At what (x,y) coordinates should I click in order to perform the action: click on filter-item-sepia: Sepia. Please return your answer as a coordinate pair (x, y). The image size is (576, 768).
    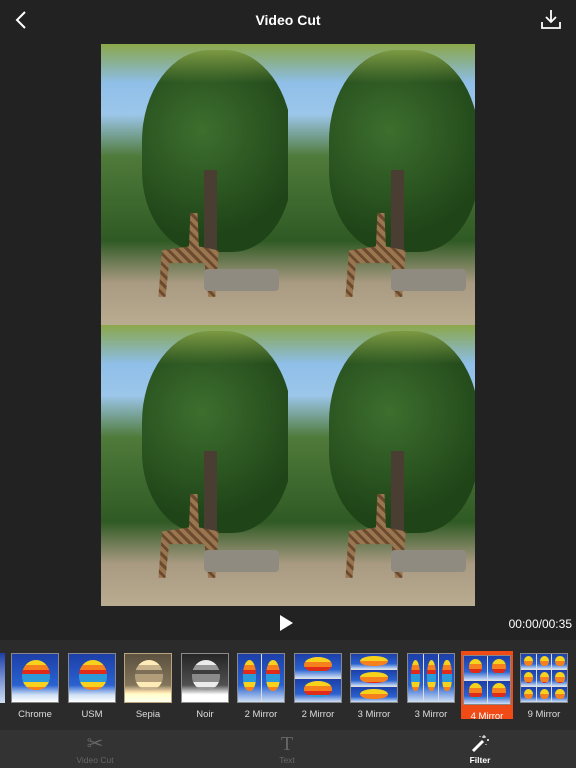
    Looking at the image, I should click on (148, 685).